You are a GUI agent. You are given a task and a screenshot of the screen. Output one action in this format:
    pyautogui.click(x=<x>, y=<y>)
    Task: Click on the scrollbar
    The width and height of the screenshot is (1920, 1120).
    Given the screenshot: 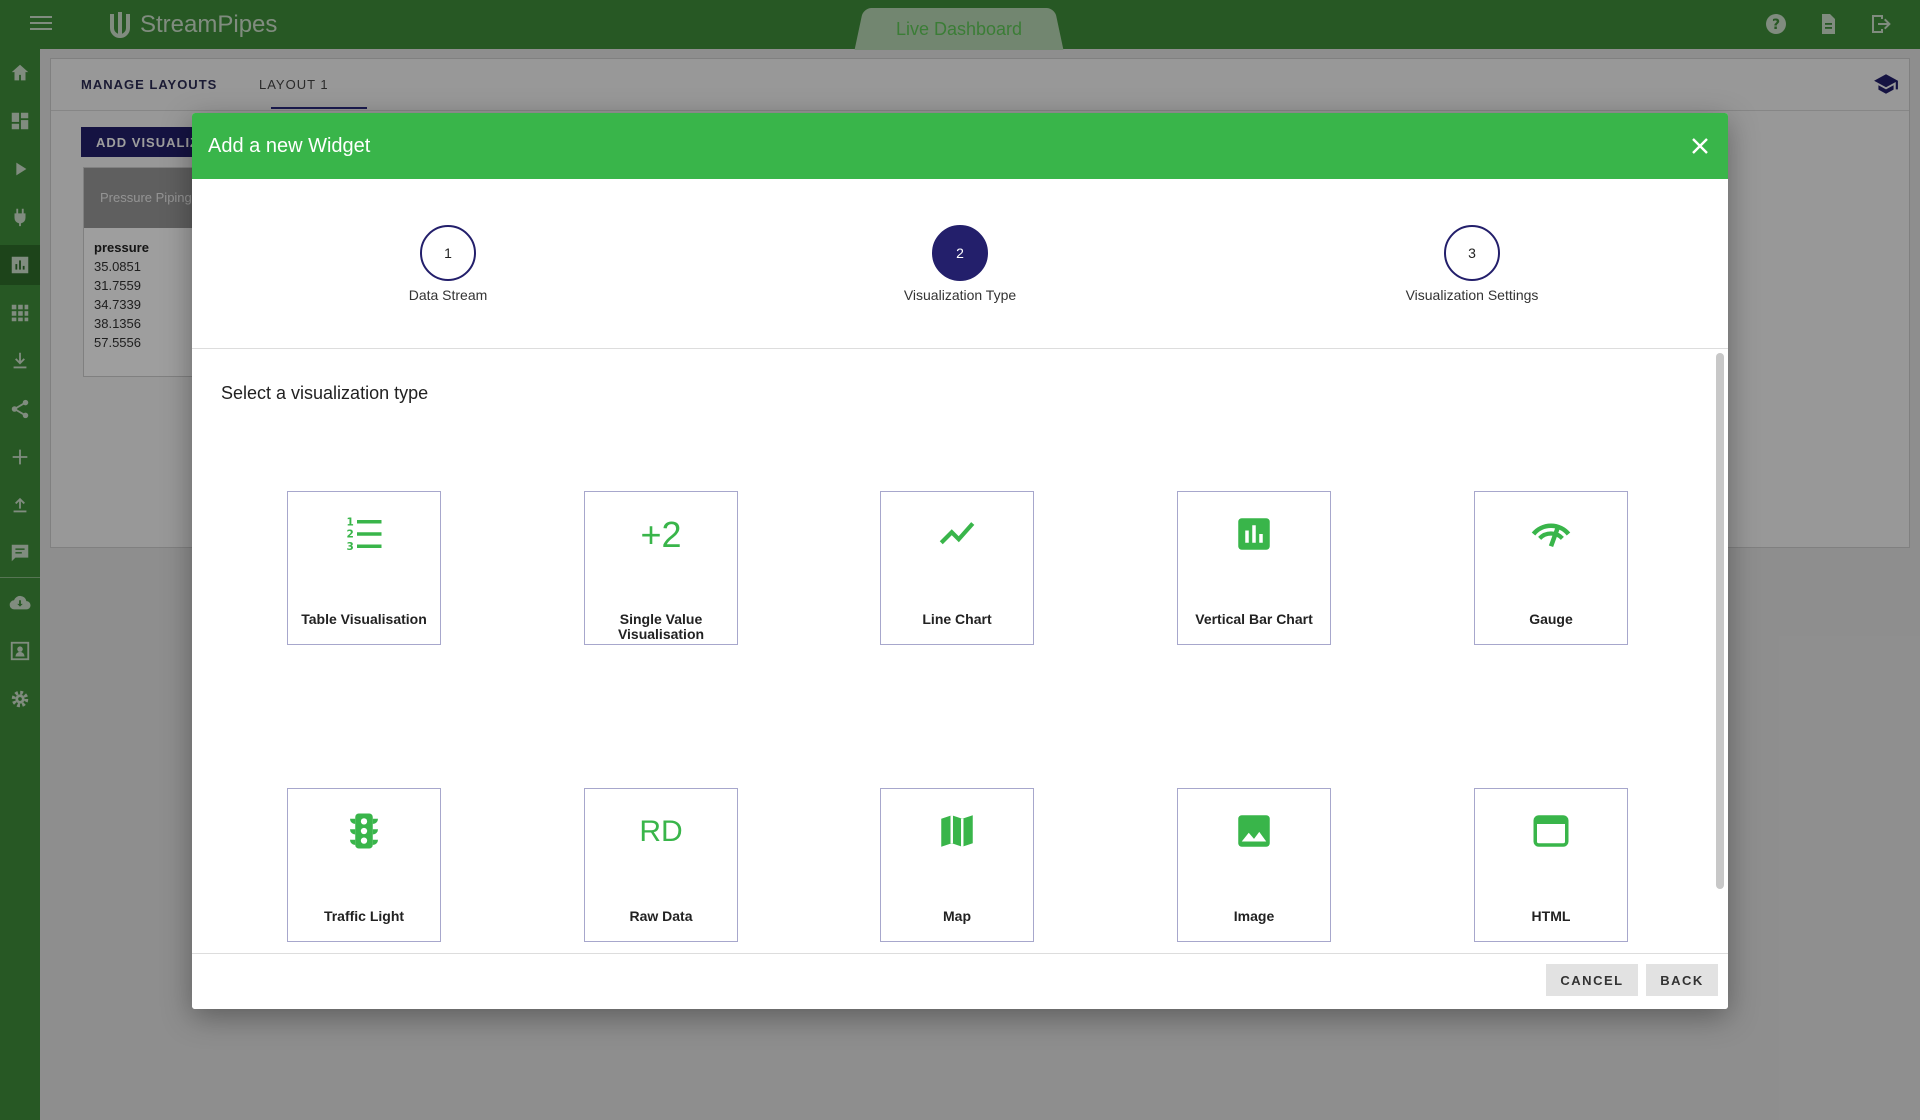 What is the action you would take?
    pyautogui.click(x=1720, y=621)
    